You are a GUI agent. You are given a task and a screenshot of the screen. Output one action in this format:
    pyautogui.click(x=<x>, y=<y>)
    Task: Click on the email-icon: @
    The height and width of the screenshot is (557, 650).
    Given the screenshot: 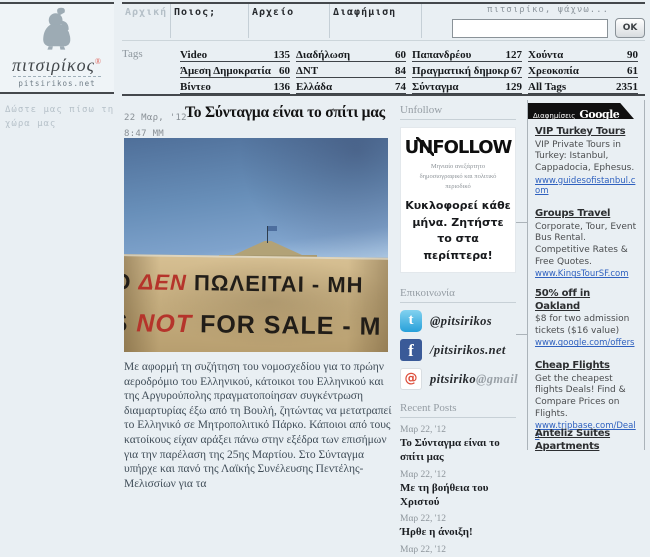 What is the action you would take?
    pyautogui.click(x=411, y=379)
    